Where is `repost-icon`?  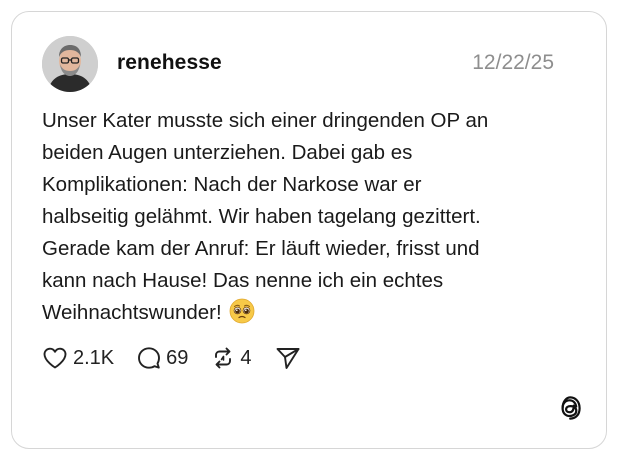
repost-icon is located at coordinates (223, 358).